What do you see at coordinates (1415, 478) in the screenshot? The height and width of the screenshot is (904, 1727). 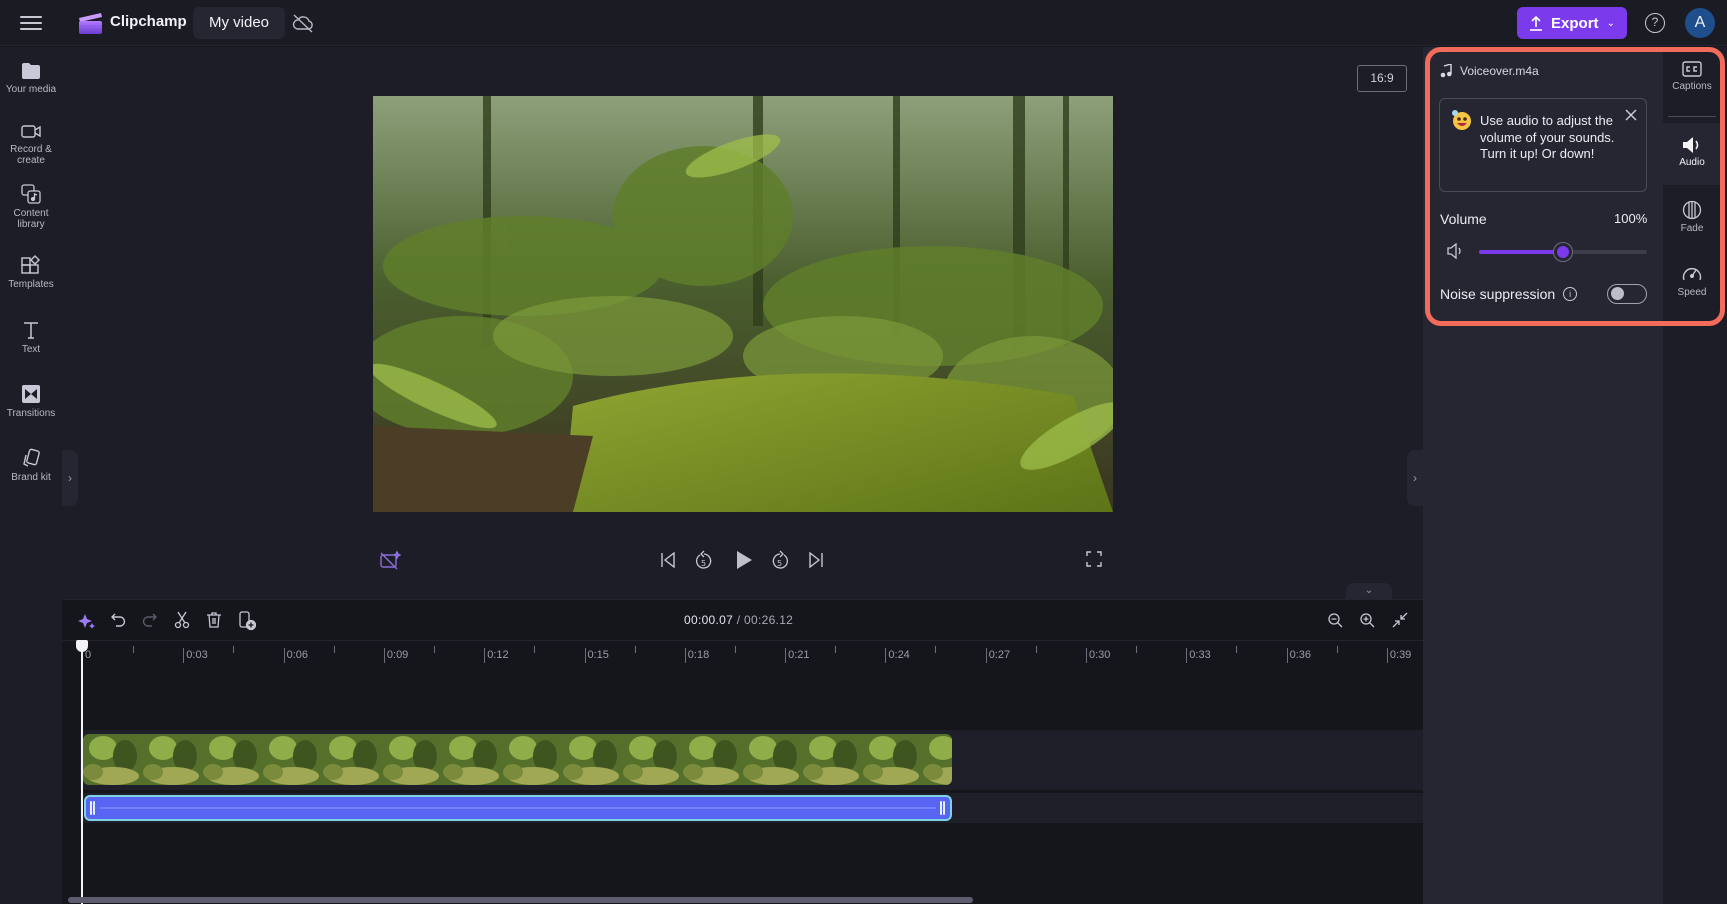 I see `expand-panel-handle: ›` at bounding box center [1415, 478].